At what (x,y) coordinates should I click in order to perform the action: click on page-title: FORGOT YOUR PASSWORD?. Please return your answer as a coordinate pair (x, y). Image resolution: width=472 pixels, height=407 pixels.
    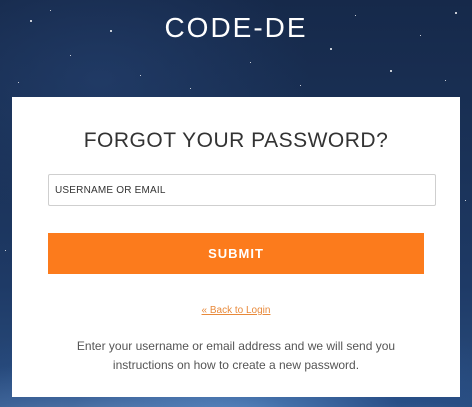
    Looking at the image, I should click on (236, 140).